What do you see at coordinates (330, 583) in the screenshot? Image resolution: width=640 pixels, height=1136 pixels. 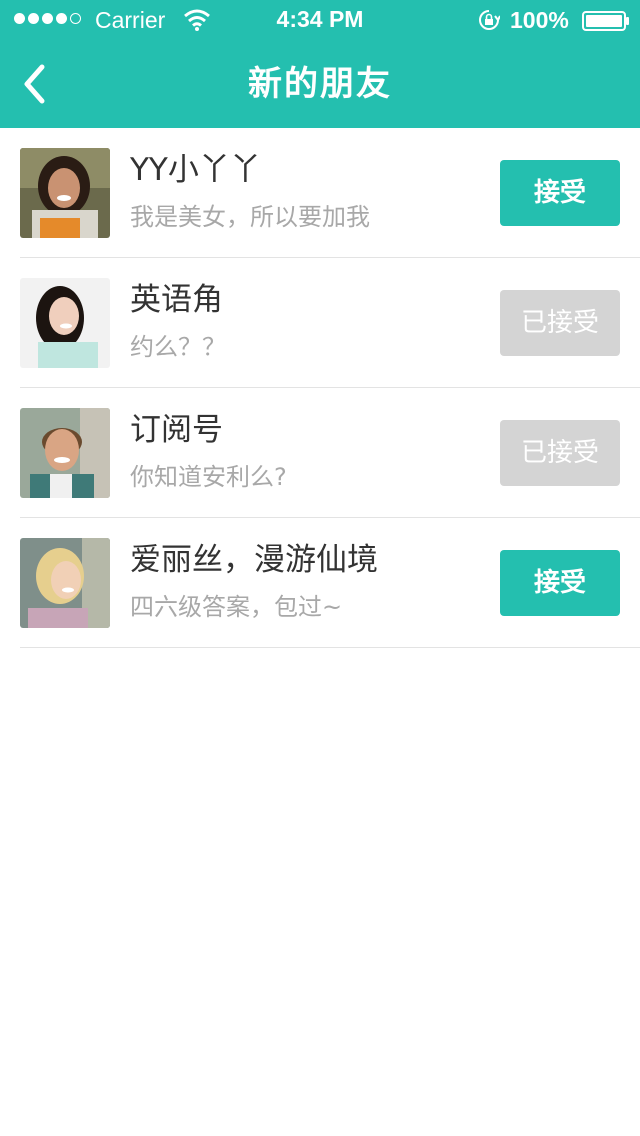 I see `list-item: 爱丽丝，漫游仙境 四六级答案，包过~ 接受` at bounding box center [330, 583].